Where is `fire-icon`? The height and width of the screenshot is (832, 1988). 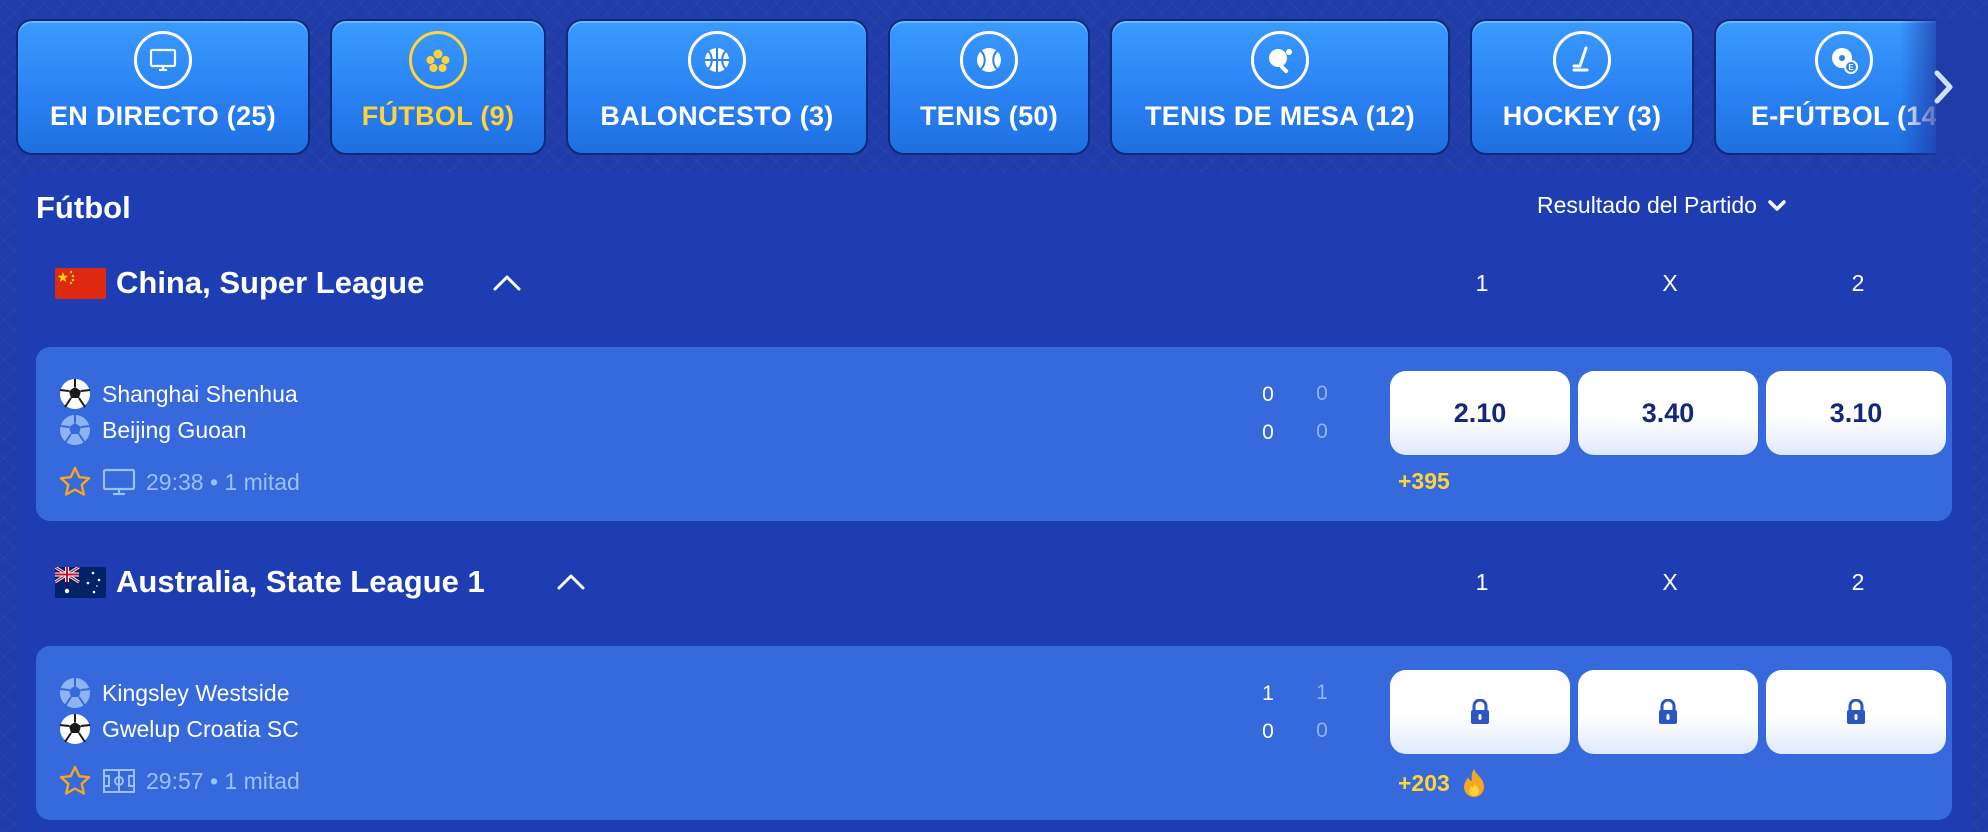
fire-icon is located at coordinates (1473, 783).